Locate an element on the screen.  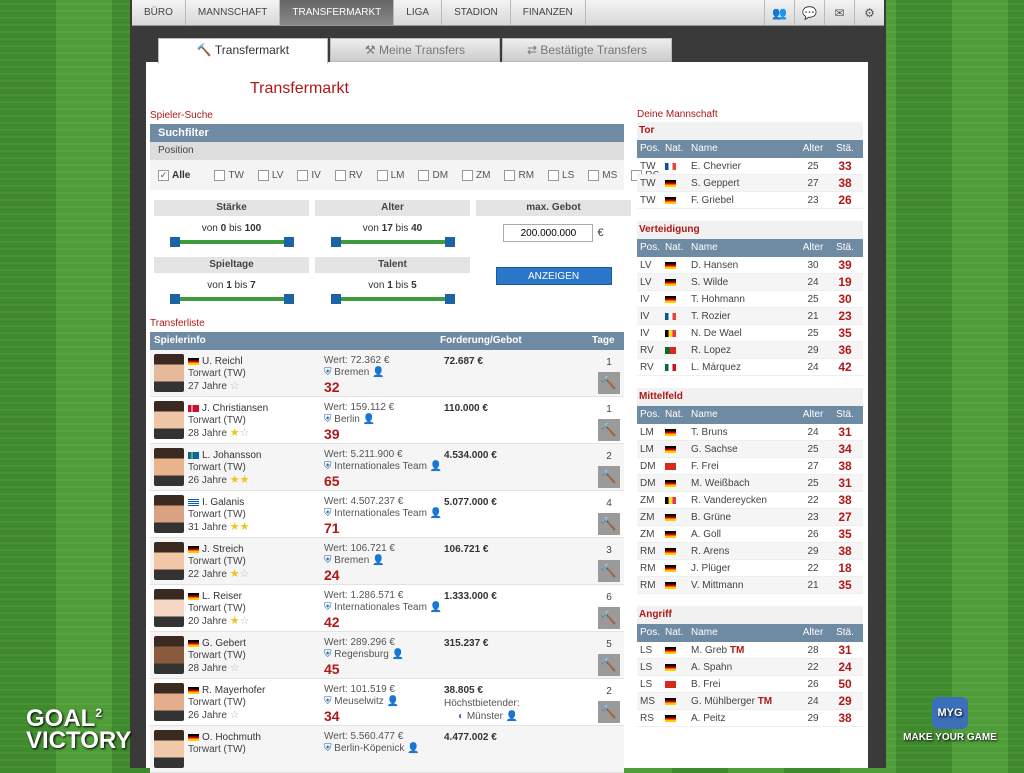
talent-slider is located at coordinates (392, 299).